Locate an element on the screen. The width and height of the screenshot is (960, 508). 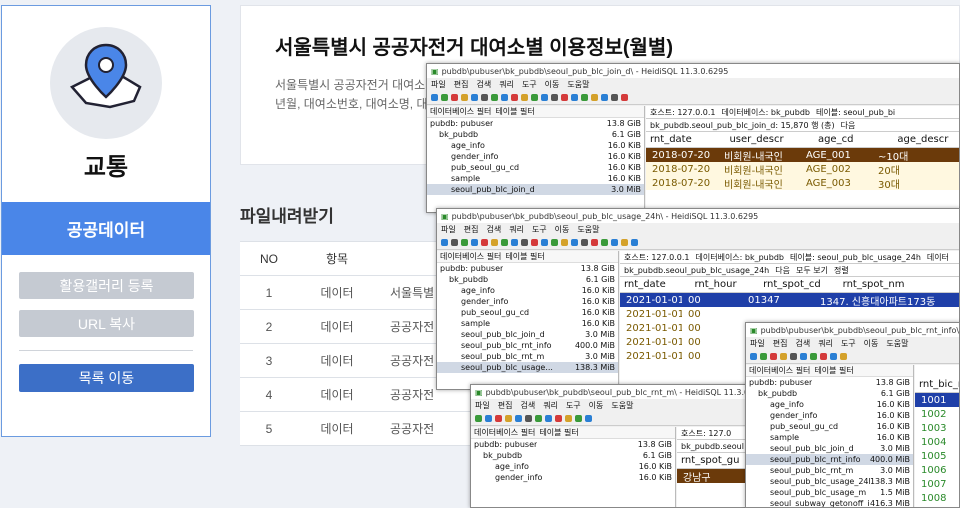
column-header: rnt_spot_cd is located at coordinates (796, 284).